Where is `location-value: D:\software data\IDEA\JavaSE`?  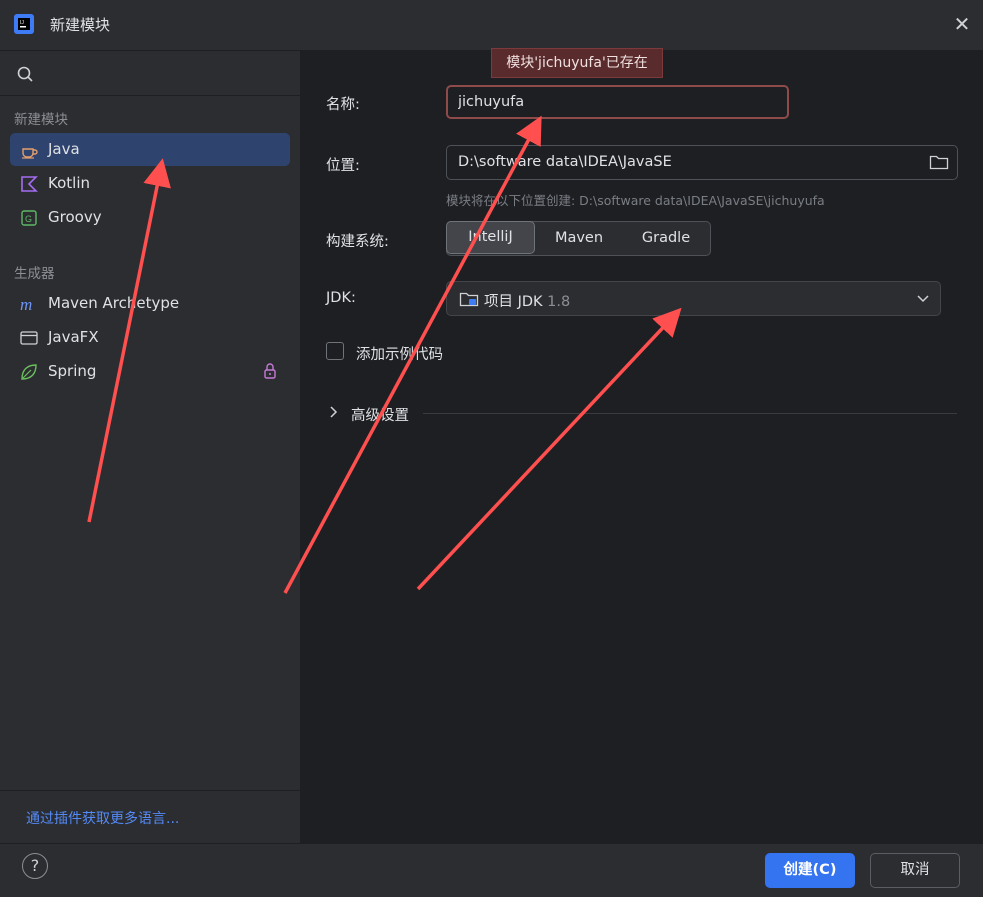
location-value: D:\software data\IDEA\JavaSE is located at coordinates (565, 162).